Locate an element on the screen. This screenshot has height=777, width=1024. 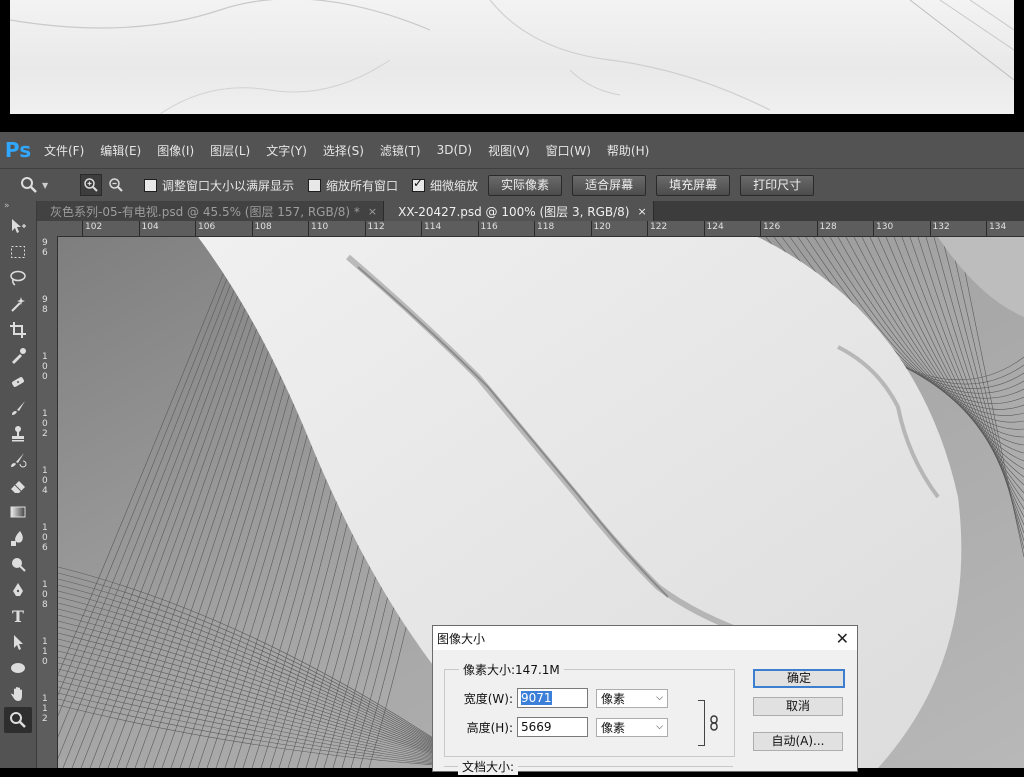
height-input: 5669 is located at coordinates (552, 727).